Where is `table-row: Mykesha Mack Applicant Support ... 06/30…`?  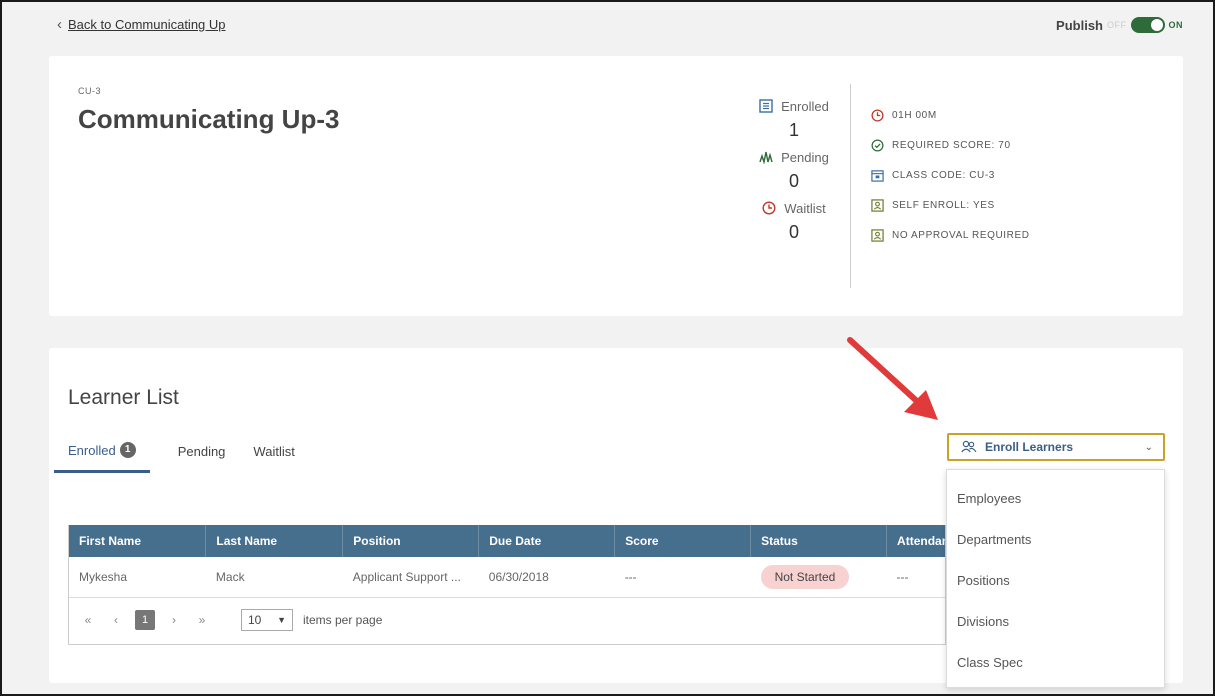 table-row: Mykesha Mack Applicant Support ... 06/30… is located at coordinates (507, 577).